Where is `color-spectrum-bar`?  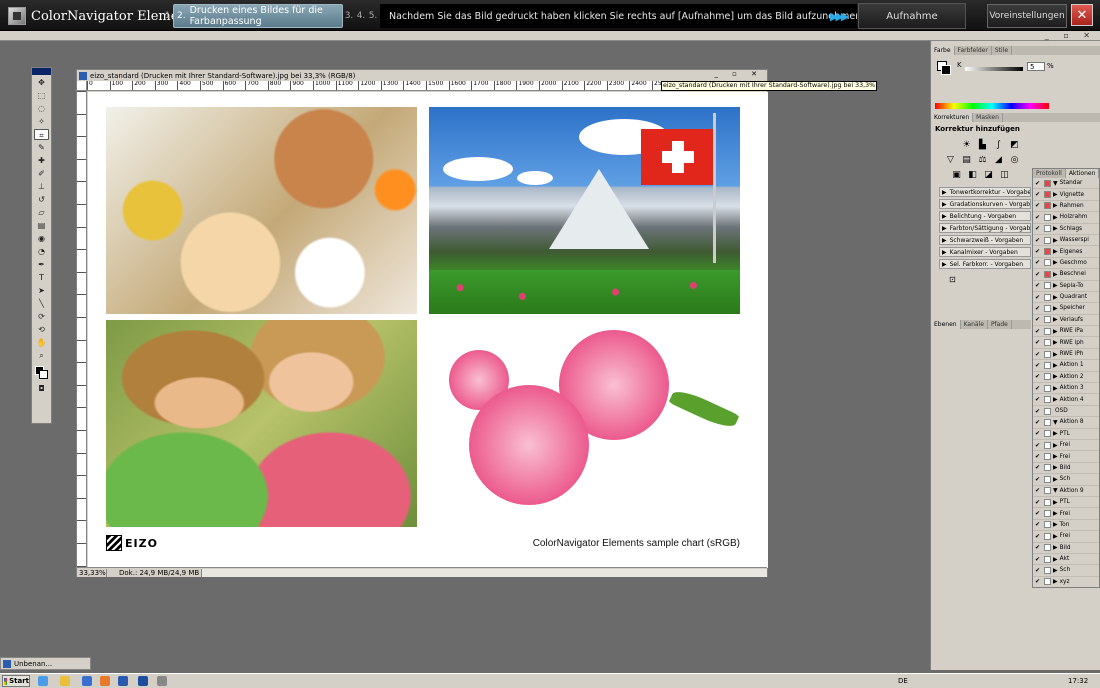
color-spectrum-bar is located at coordinates (992, 106).